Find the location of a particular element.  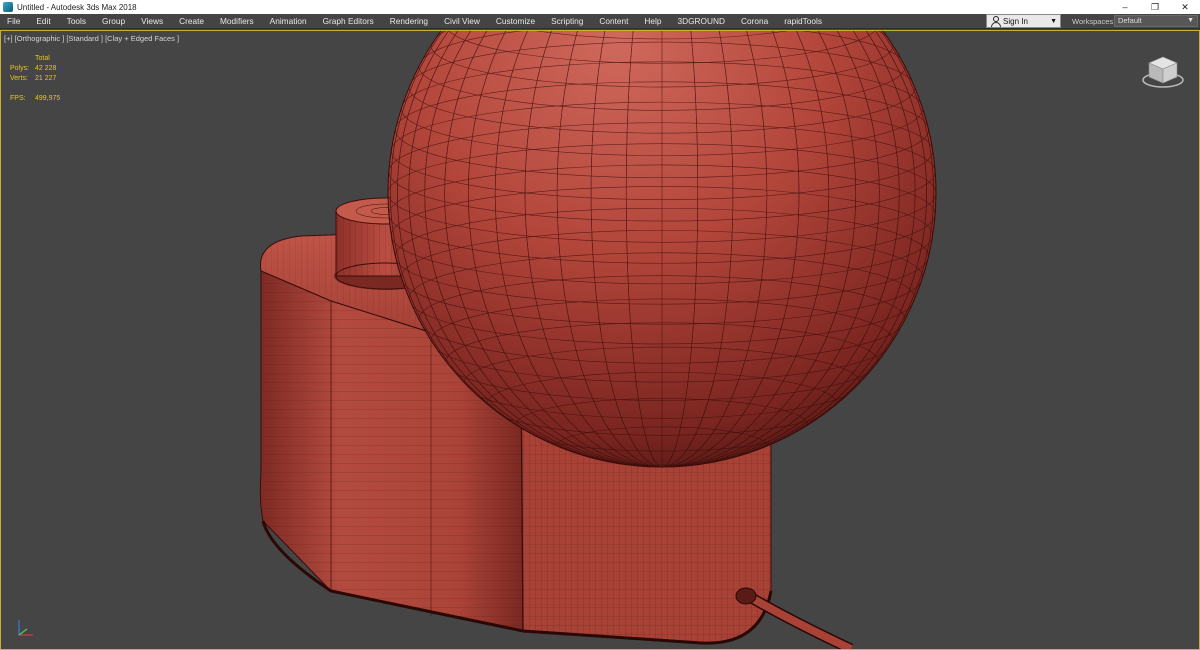

minimize-button: – is located at coordinates (1125, 7).